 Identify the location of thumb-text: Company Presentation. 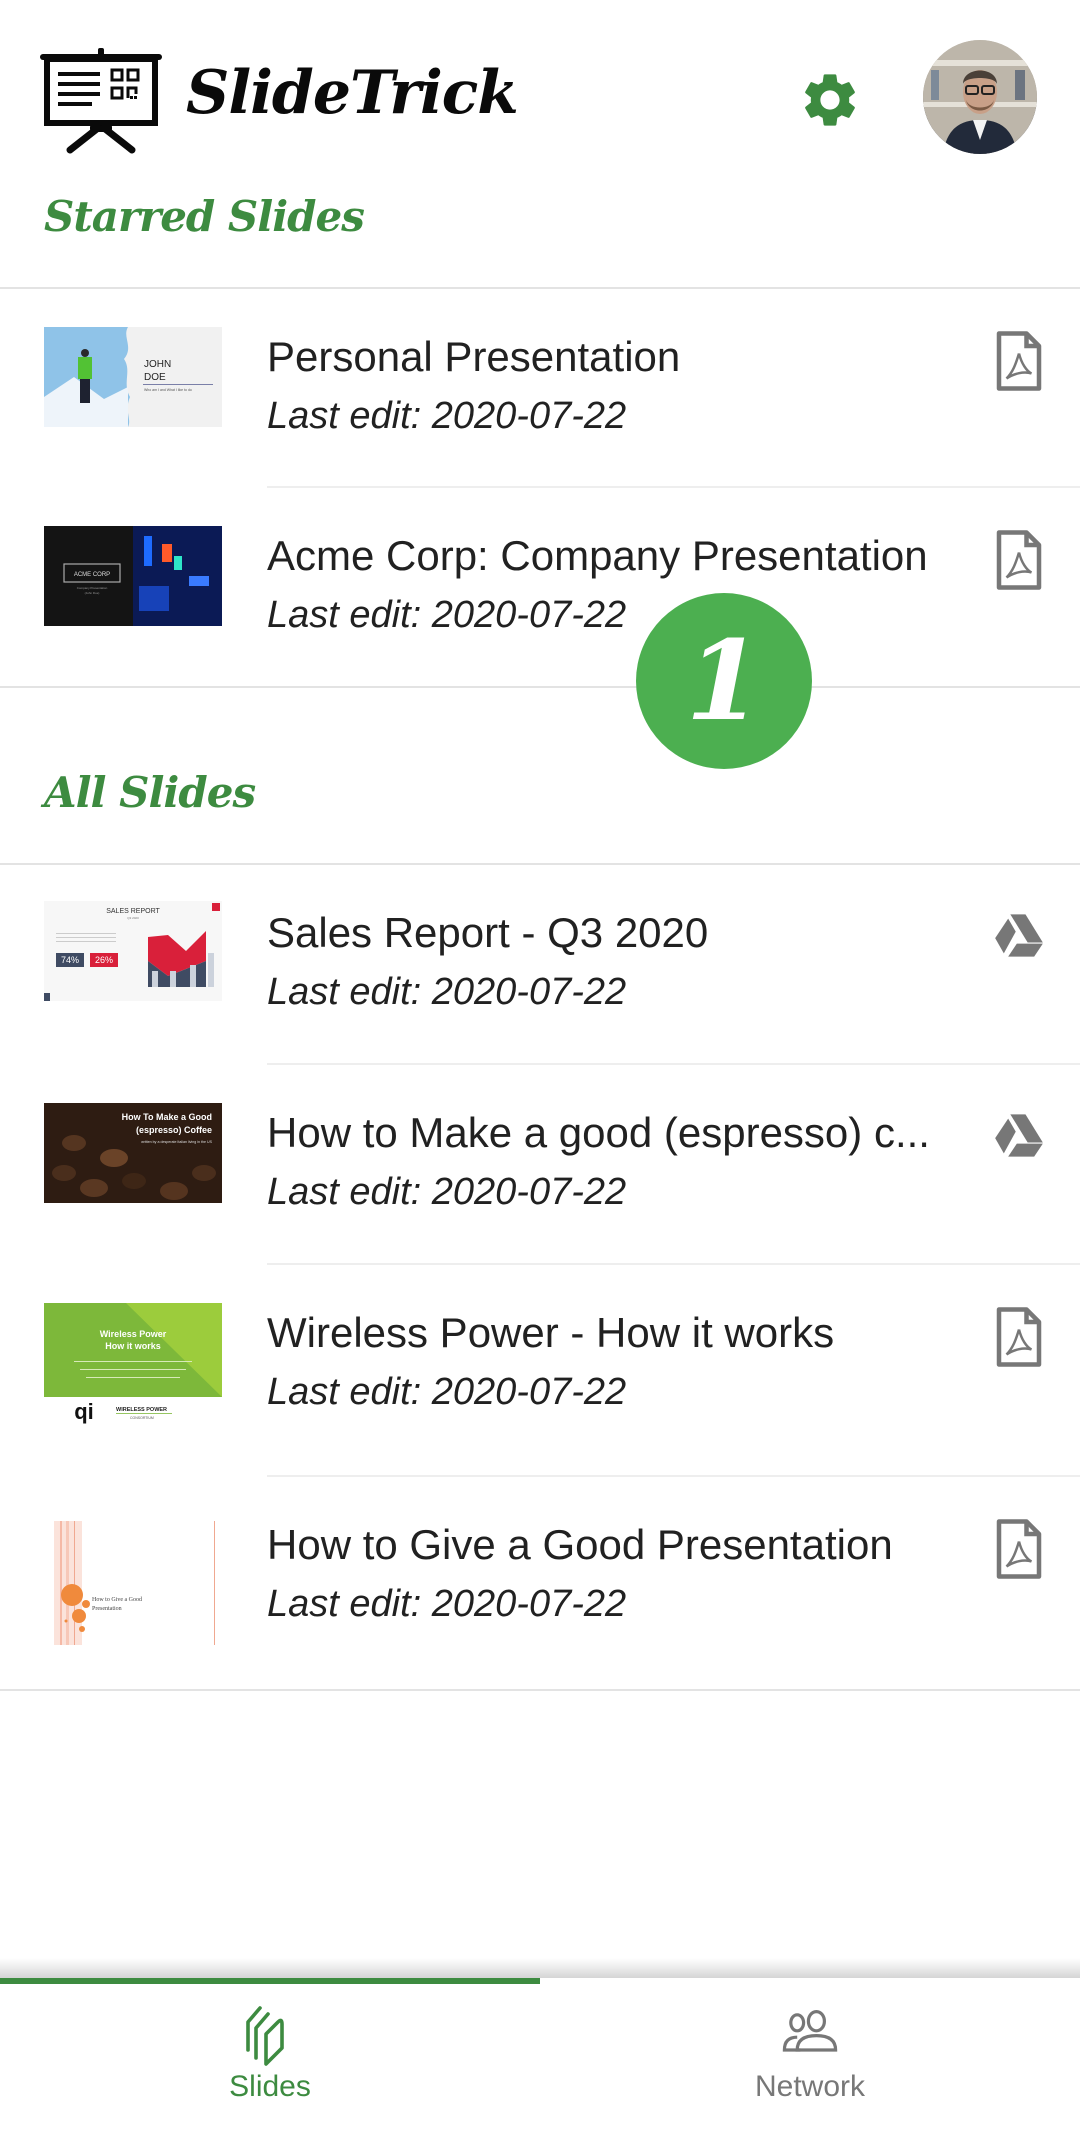
(92, 588).